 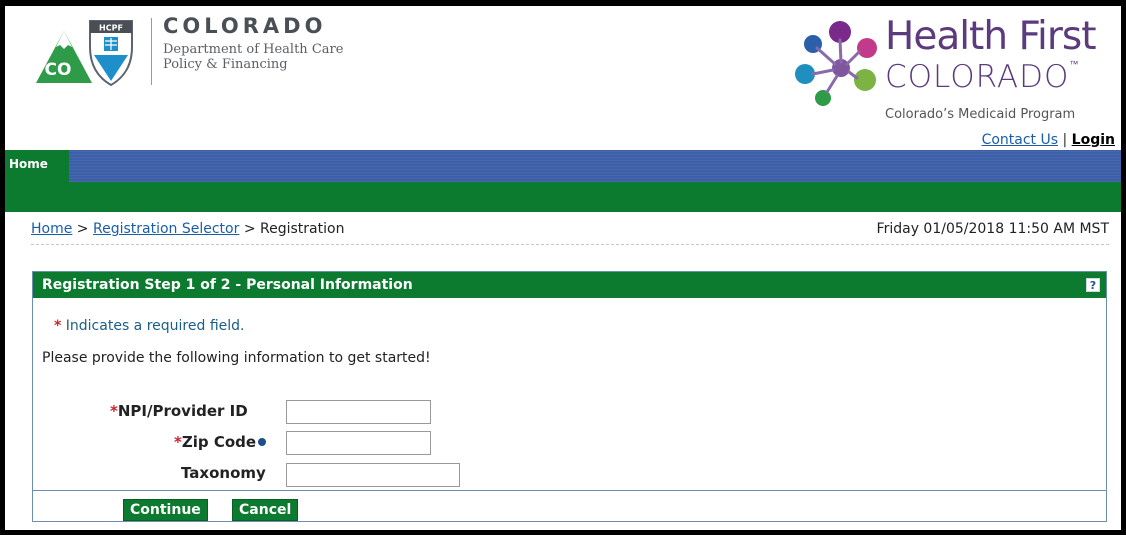 What do you see at coordinates (358, 412) in the screenshot?
I see `npi-provider-id-input` at bounding box center [358, 412].